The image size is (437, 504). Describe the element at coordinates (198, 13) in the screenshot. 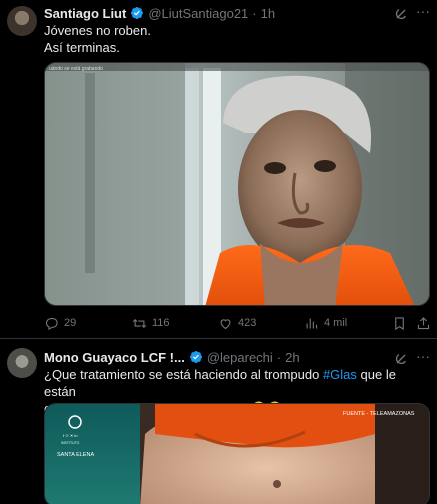

I see `author-handle: @LiutSantiago21` at that location.